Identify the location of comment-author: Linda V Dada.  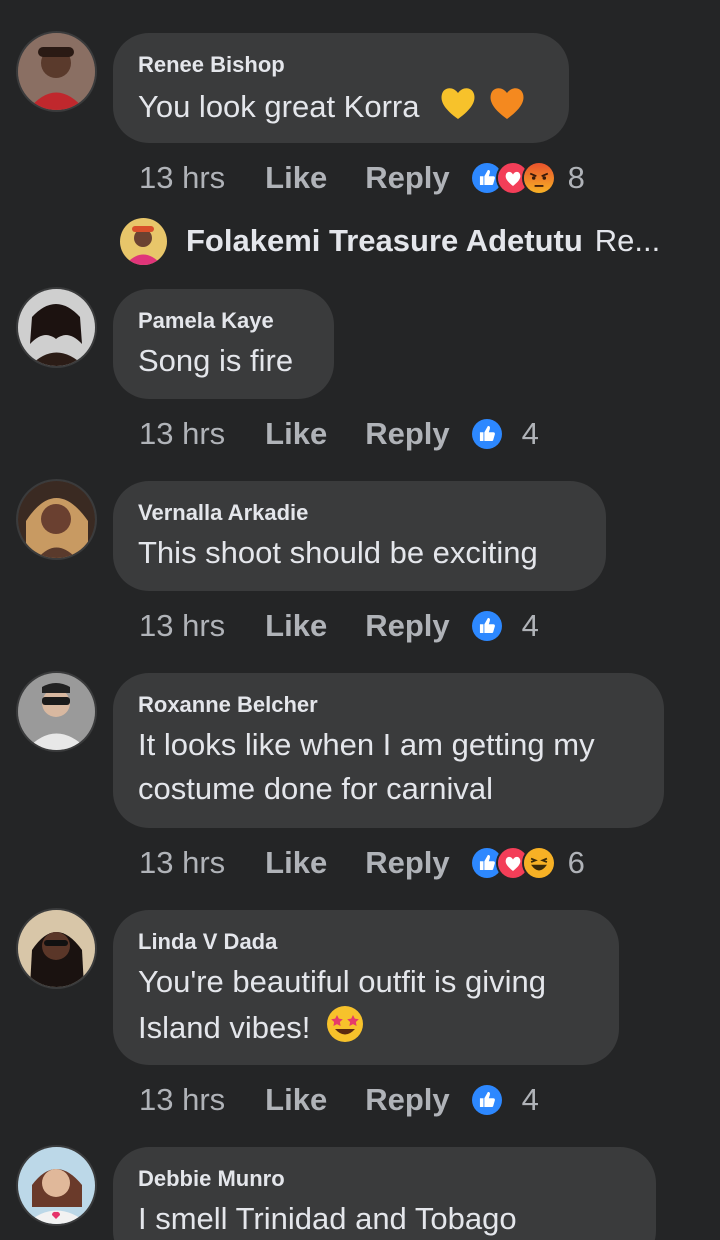
(365, 942).